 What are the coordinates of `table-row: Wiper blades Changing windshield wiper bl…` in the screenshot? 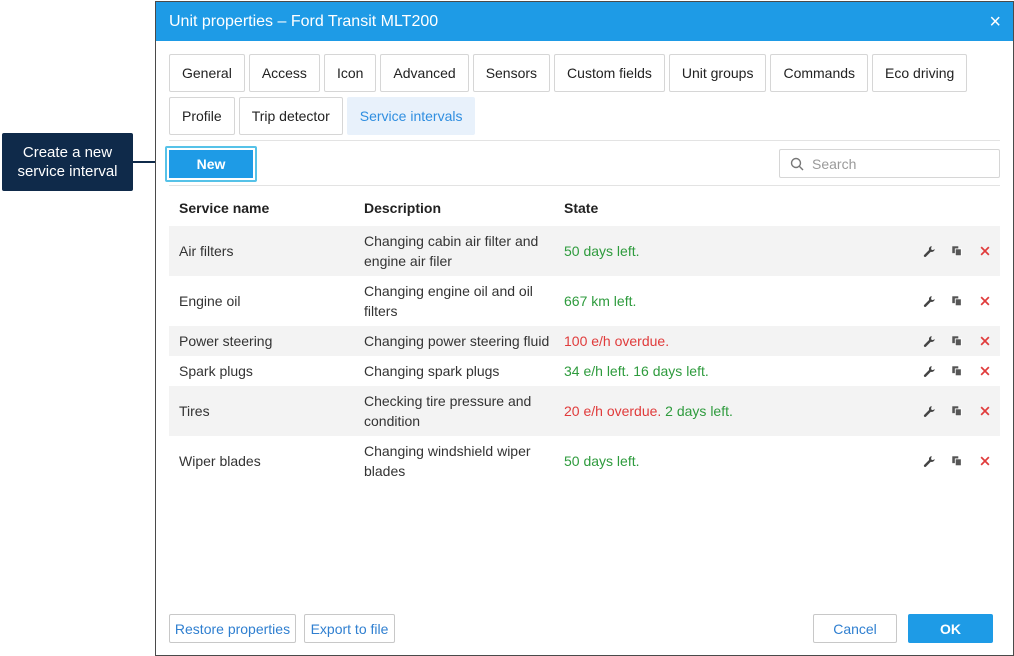 It's located at (584, 461).